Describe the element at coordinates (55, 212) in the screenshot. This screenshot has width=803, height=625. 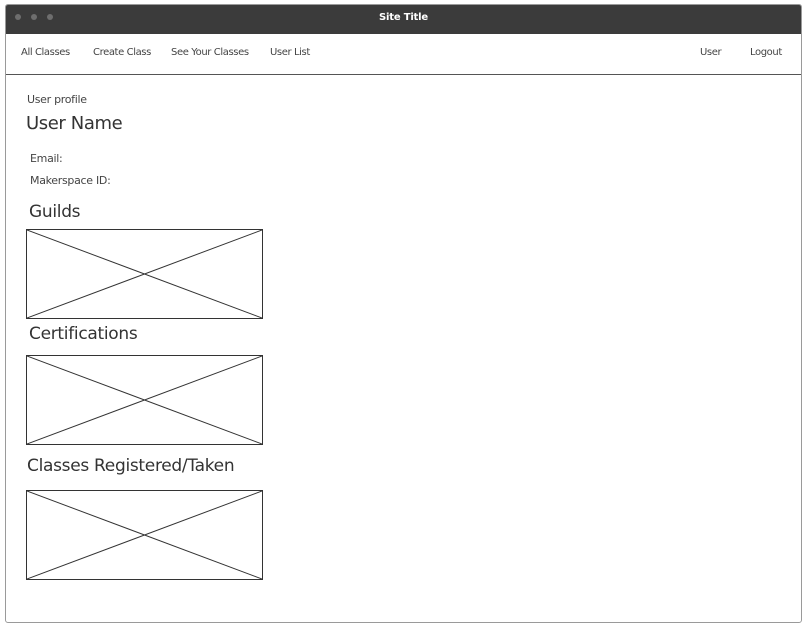
I see `guilds-heading: Guilds` at that location.